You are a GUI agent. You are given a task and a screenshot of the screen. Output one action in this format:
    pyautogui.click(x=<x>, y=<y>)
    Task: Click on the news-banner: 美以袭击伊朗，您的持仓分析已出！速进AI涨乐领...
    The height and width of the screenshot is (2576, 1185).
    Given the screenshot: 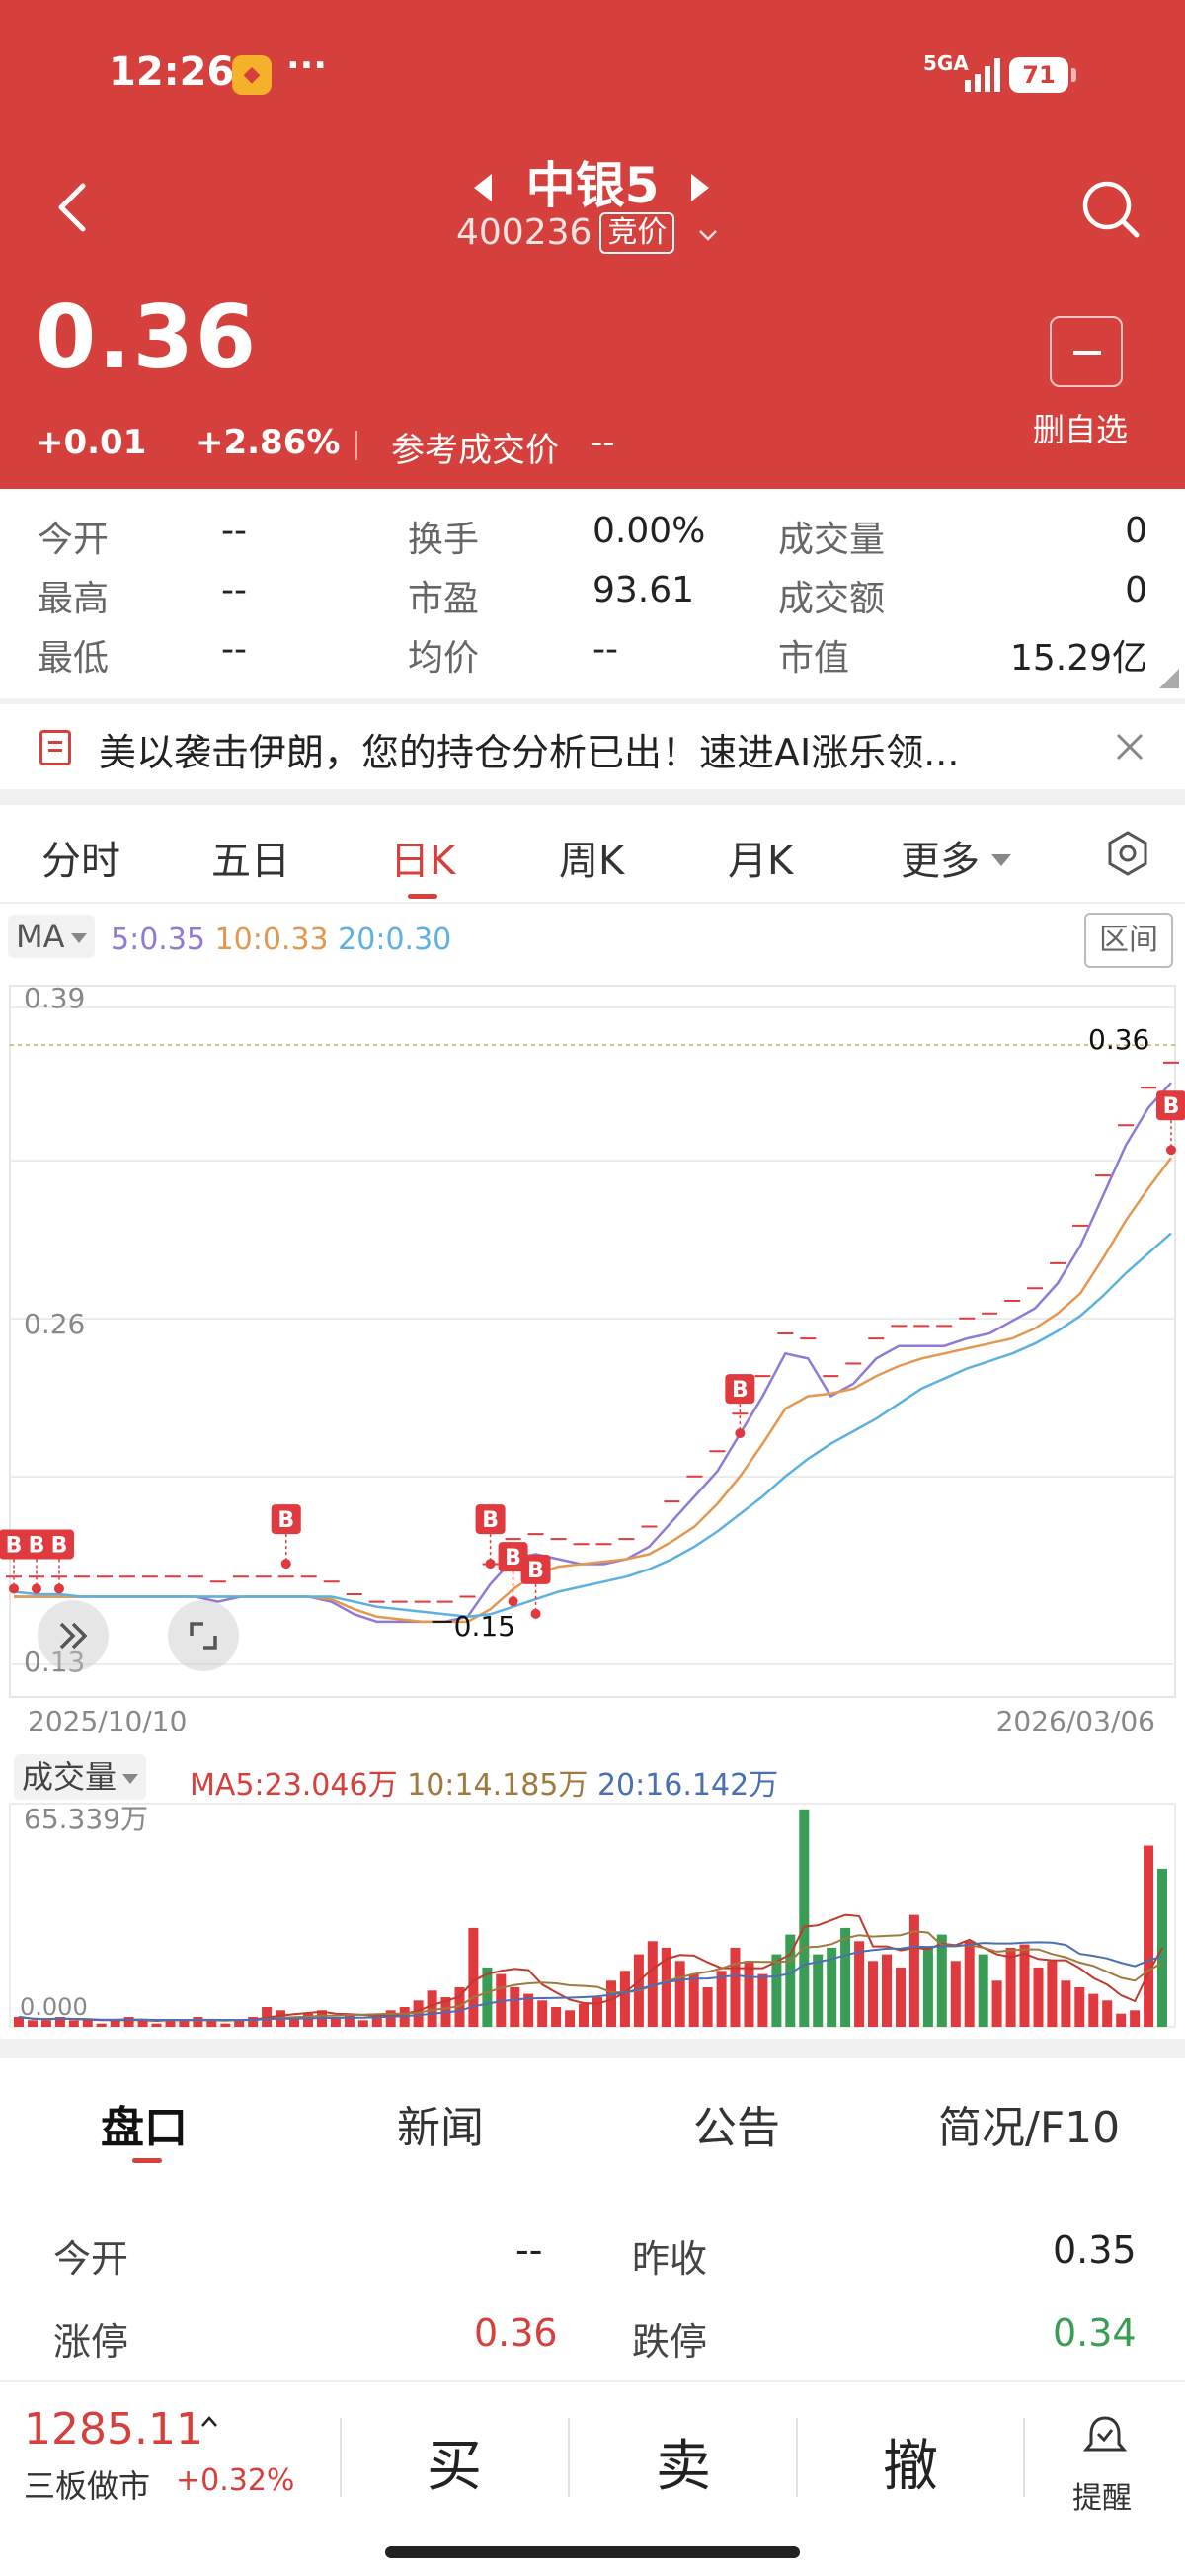 What is the action you would take?
    pyautogui.click(x=592, y=746)
    